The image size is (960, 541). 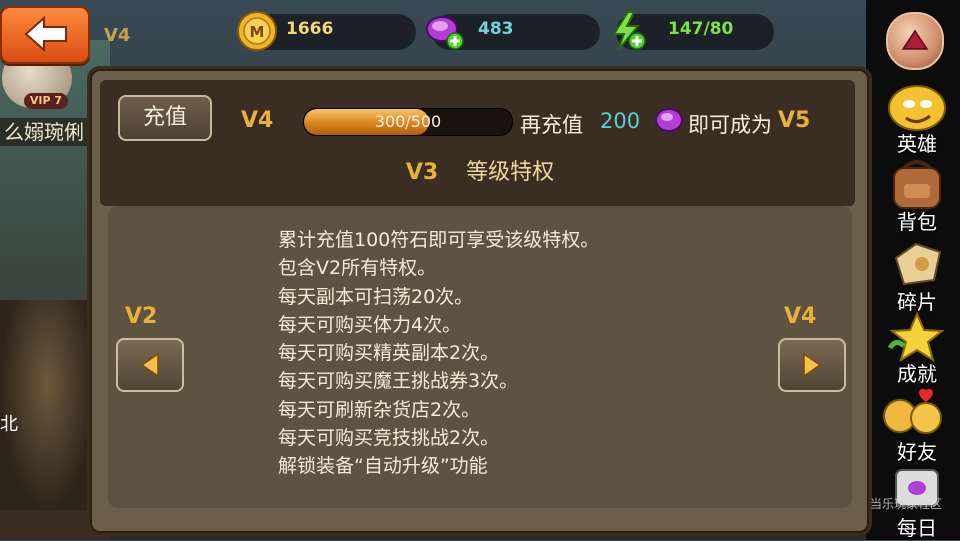 I want to click on coins-value: 1666, so click(x=310, y=29).